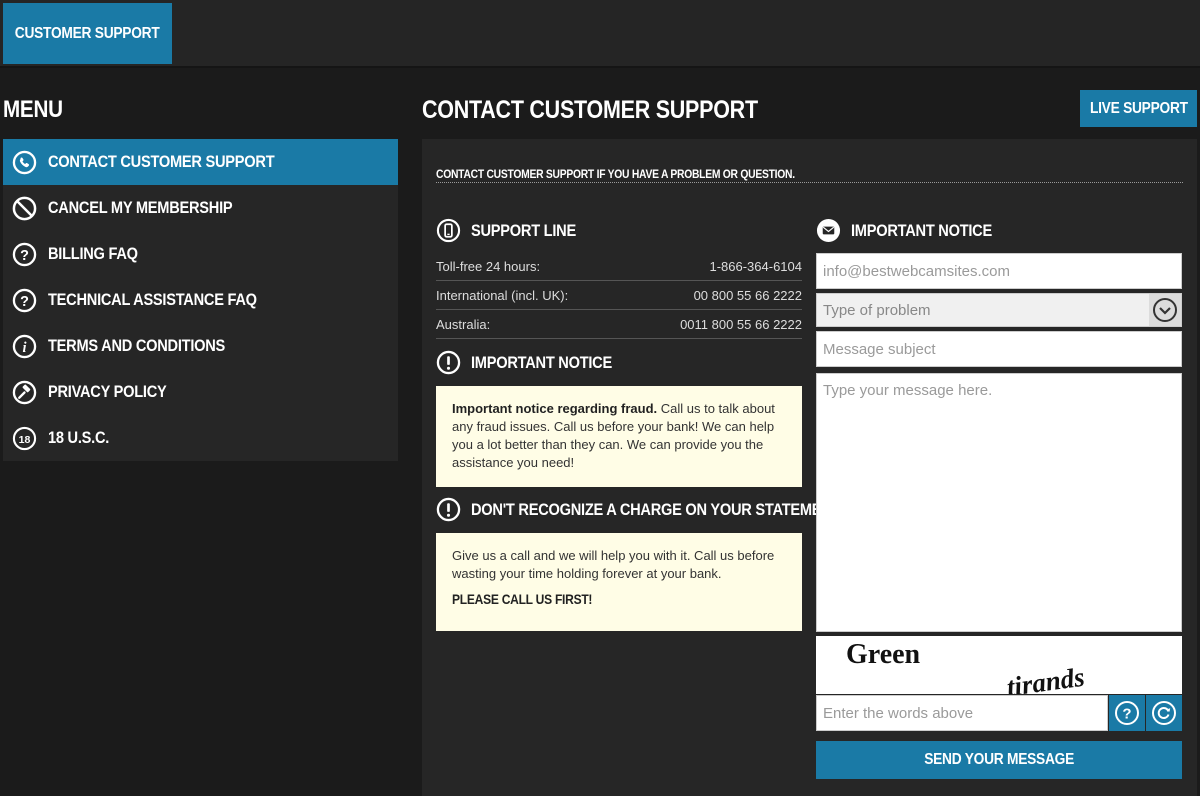  I want to click on refresh-icon, so click(1164, 713).